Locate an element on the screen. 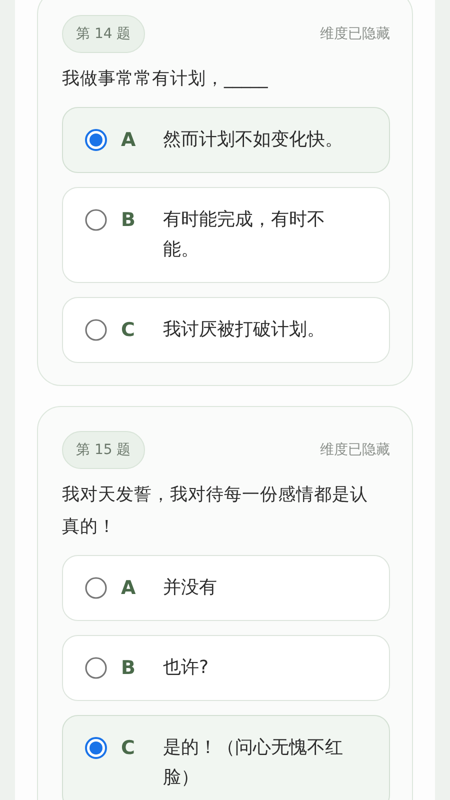 This screenshot has height=800, width=450. answer-option: B 有时能完成，有时不能。 is located at coordinates (226, 235).